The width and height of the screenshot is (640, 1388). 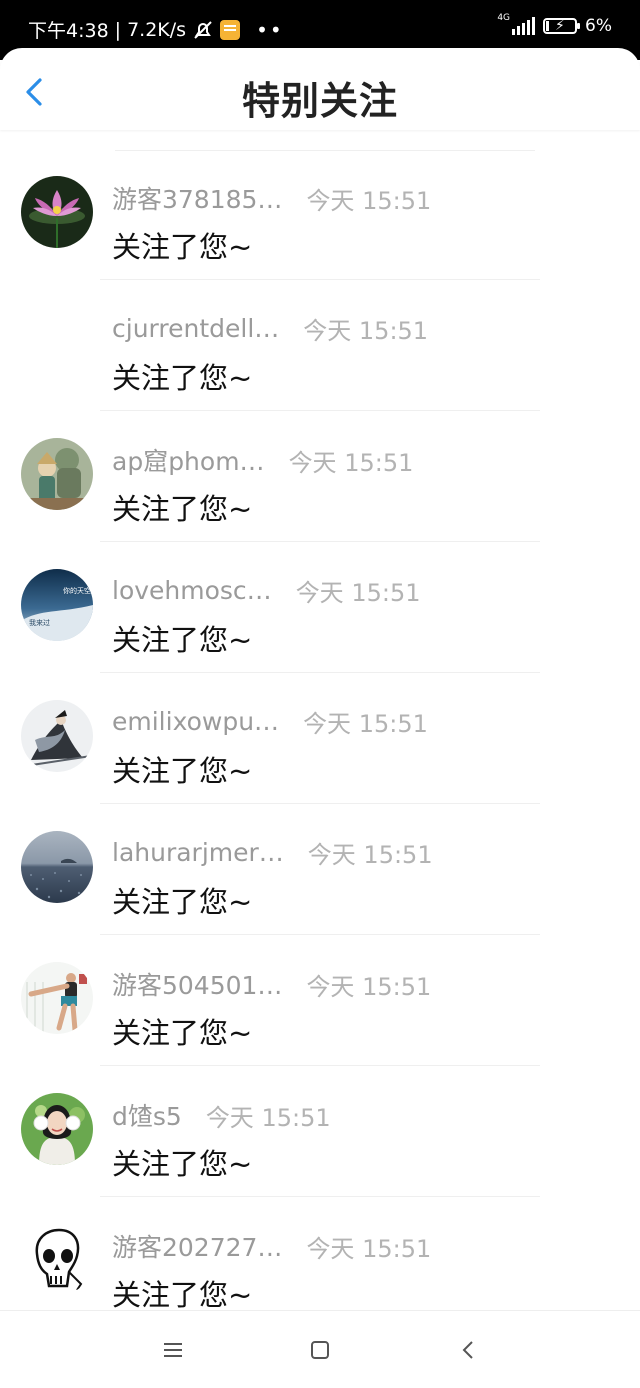 I want to click on list-item: d馇s5 今天 15:51 关注了您~, so click(x=320, y=1132).